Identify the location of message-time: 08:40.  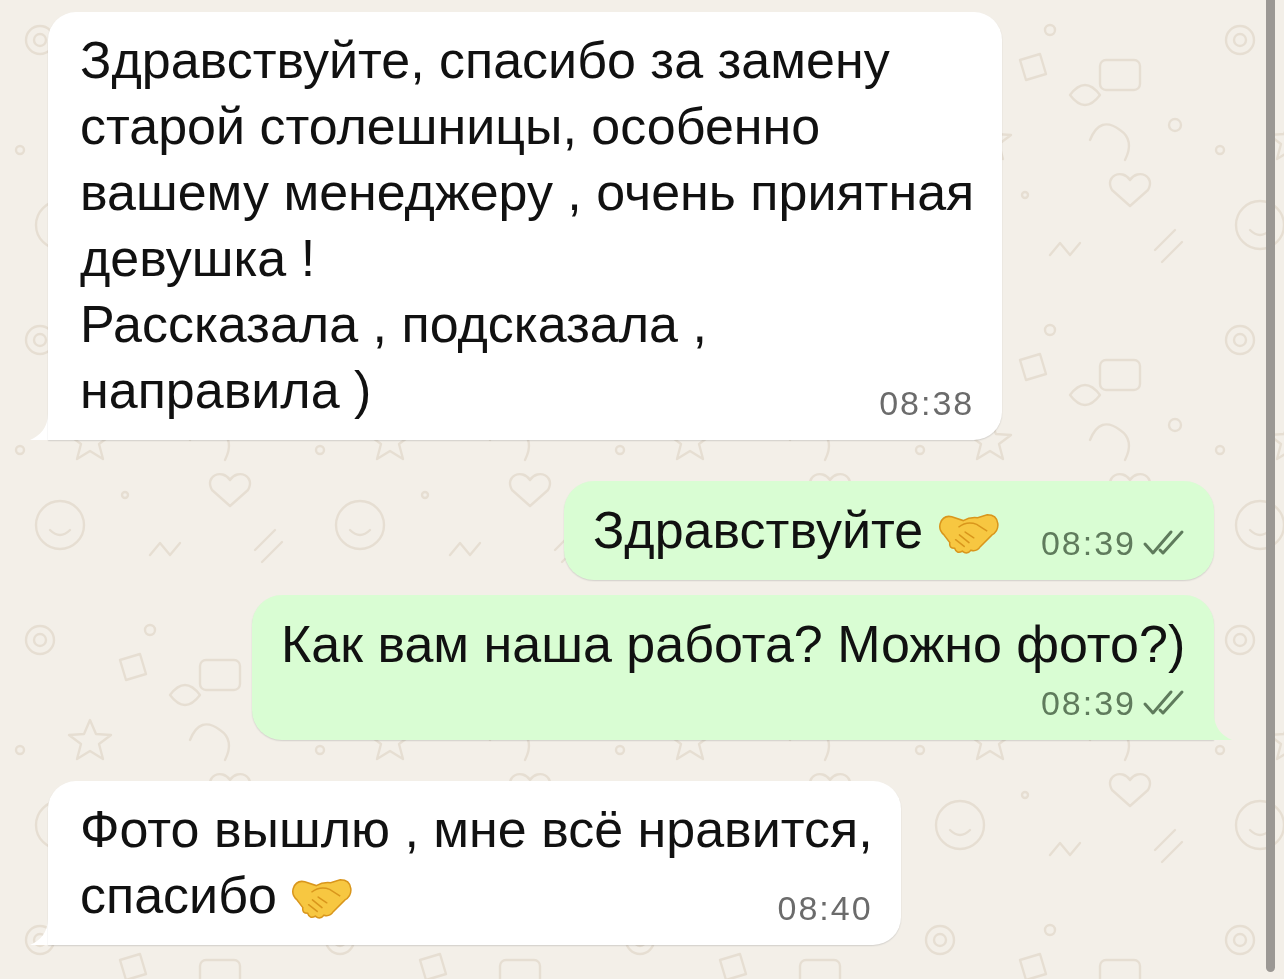
(825, 908).